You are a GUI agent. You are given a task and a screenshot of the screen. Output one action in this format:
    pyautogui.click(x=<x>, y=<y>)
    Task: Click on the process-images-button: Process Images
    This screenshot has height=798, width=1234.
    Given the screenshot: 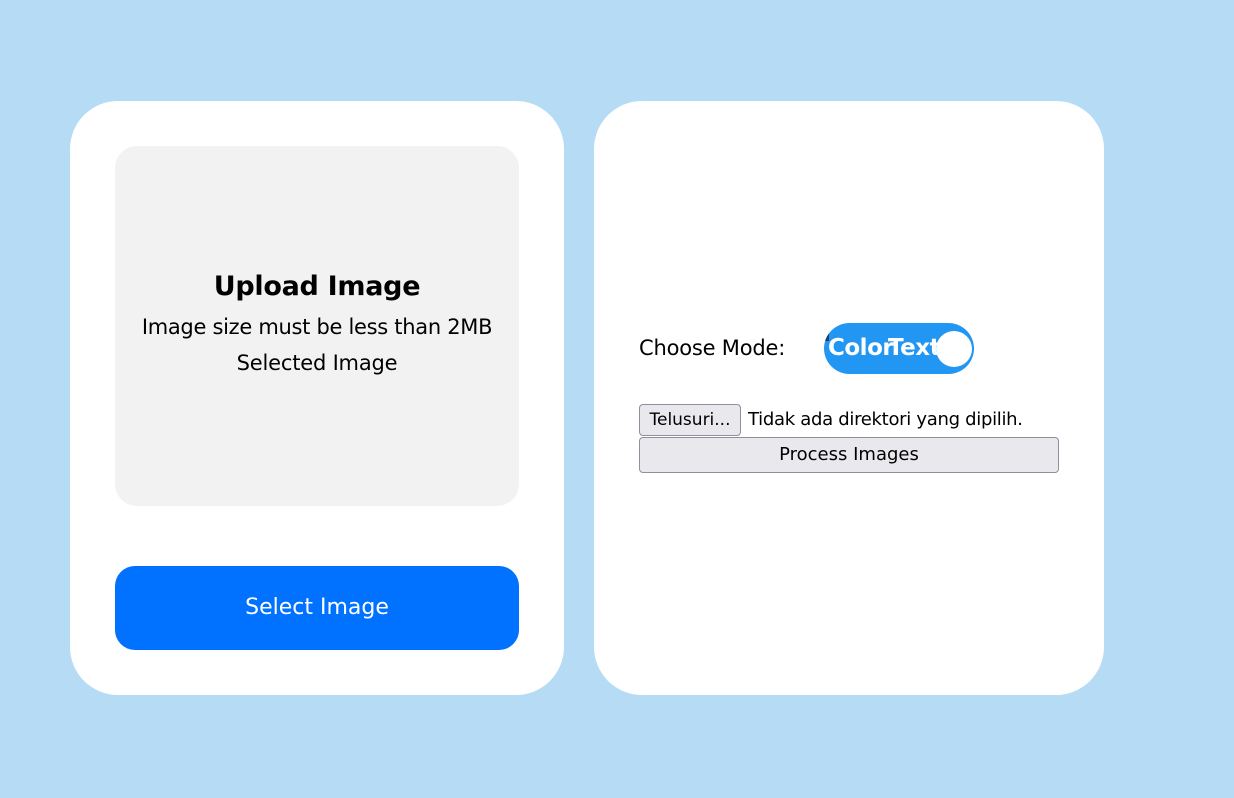 What is the action you would take?
    pyautogui.click(x=849, y=455)
    